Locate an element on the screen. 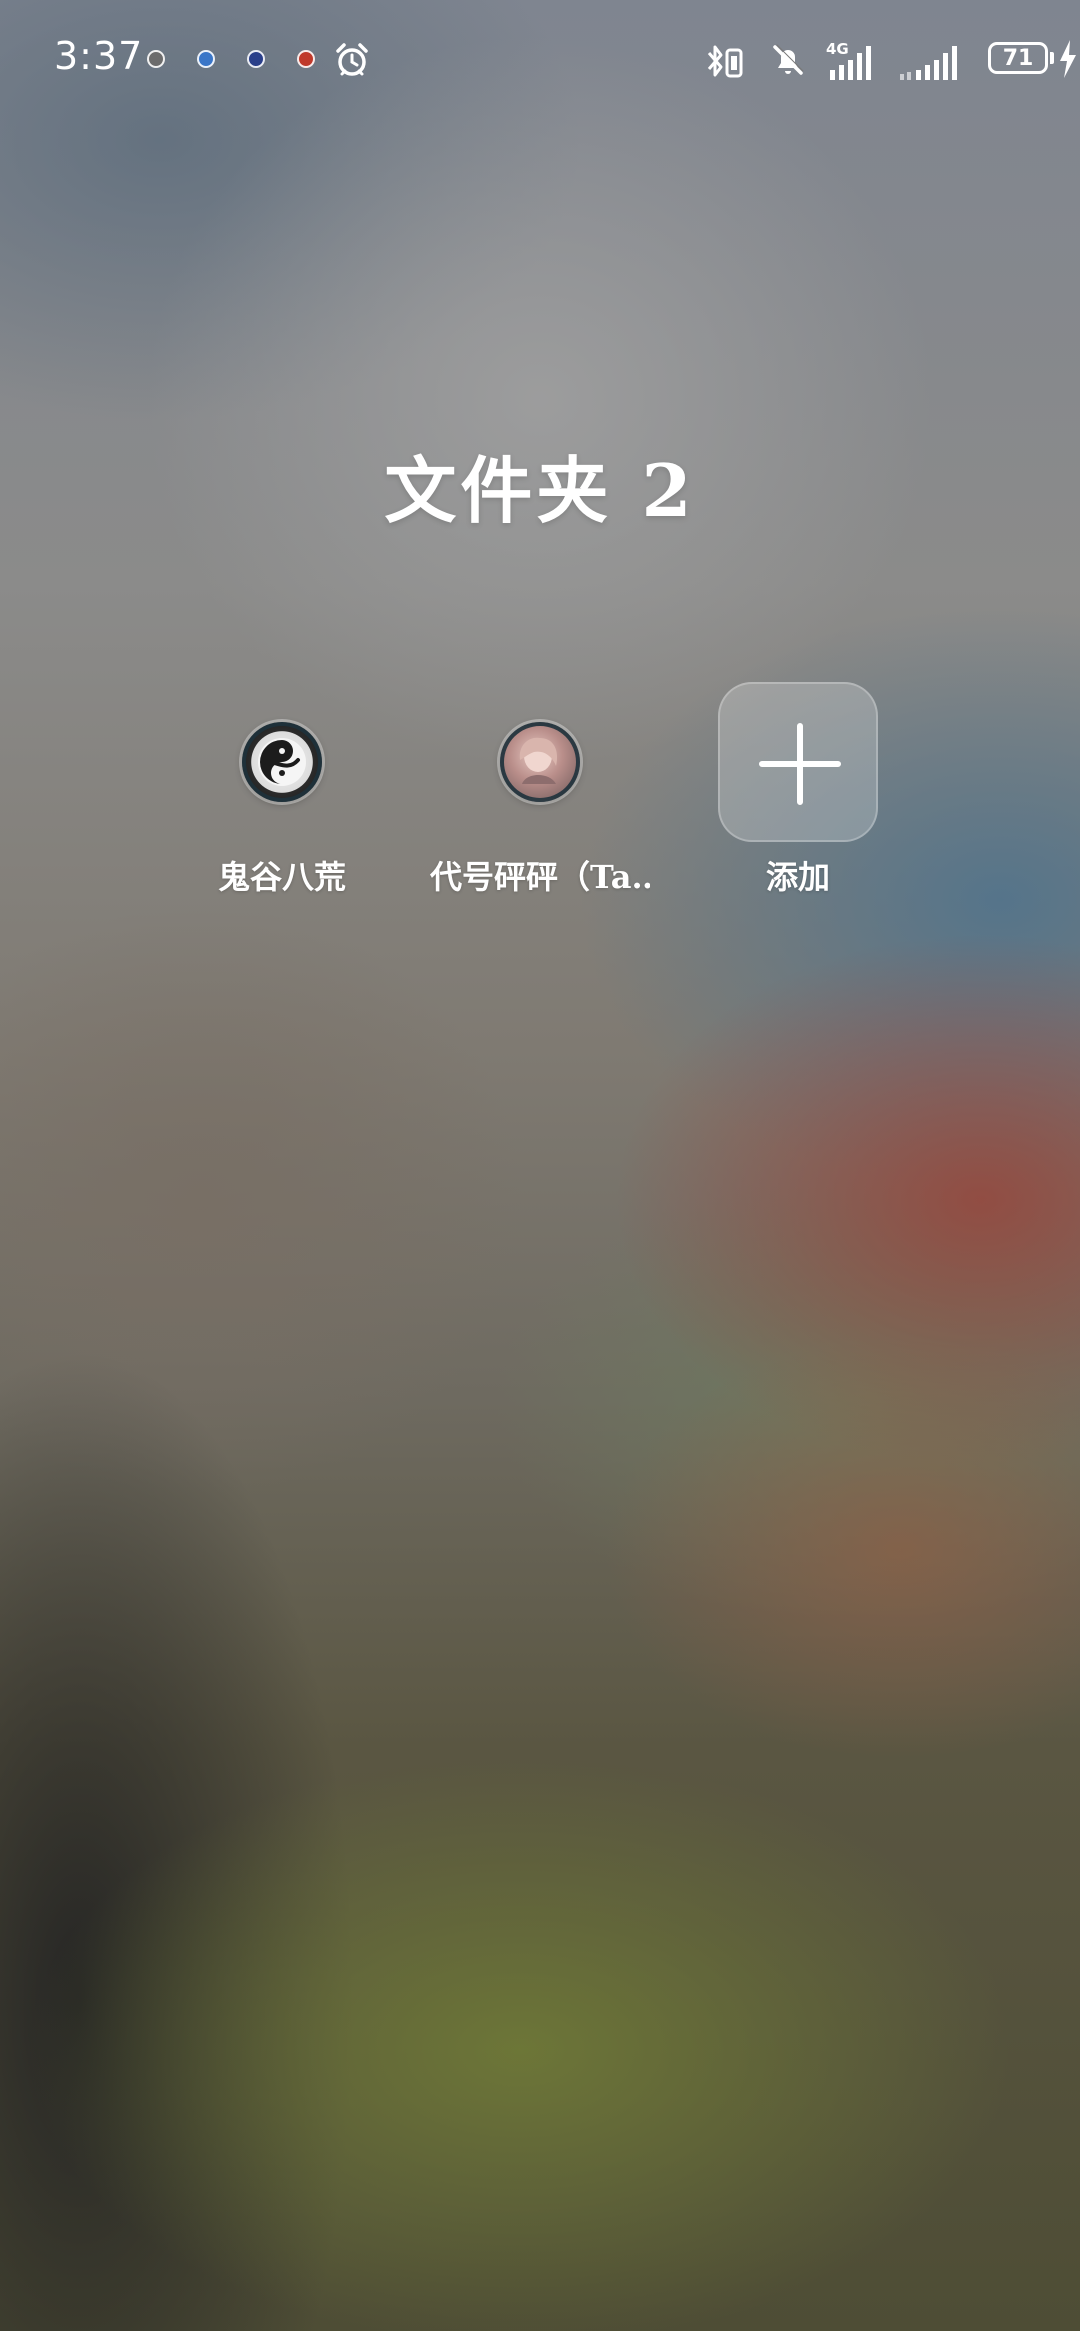 This screenshot has width=1080, height=2331. status-bar: 3:37 4G 71 is located at coordinates (540, 60).